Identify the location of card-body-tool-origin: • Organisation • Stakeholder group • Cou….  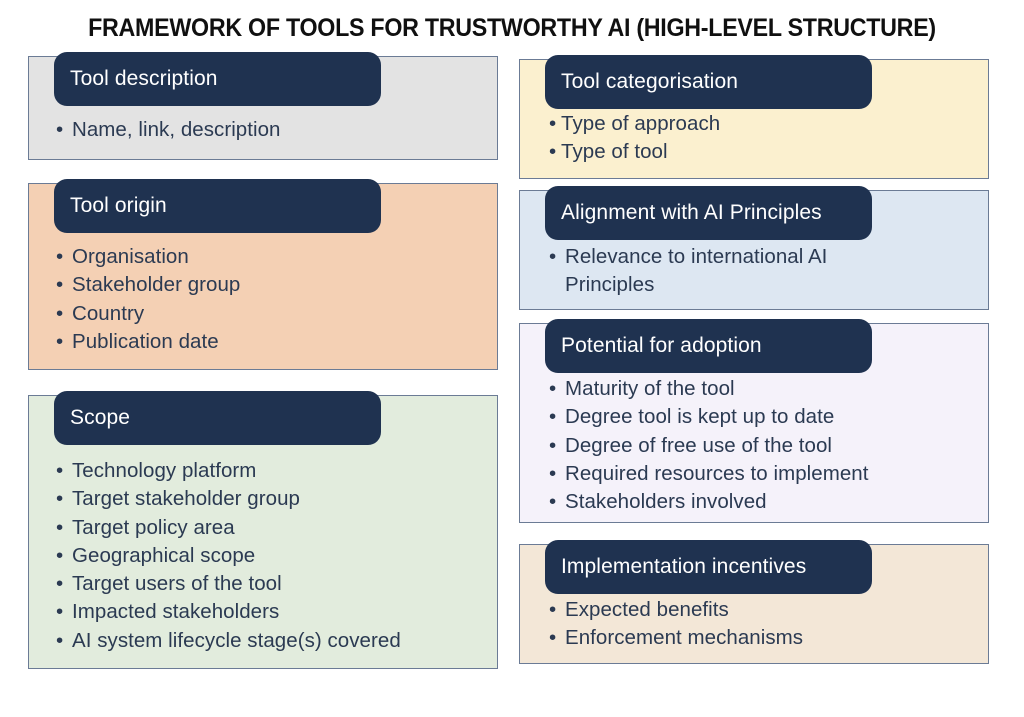
(271, 299).